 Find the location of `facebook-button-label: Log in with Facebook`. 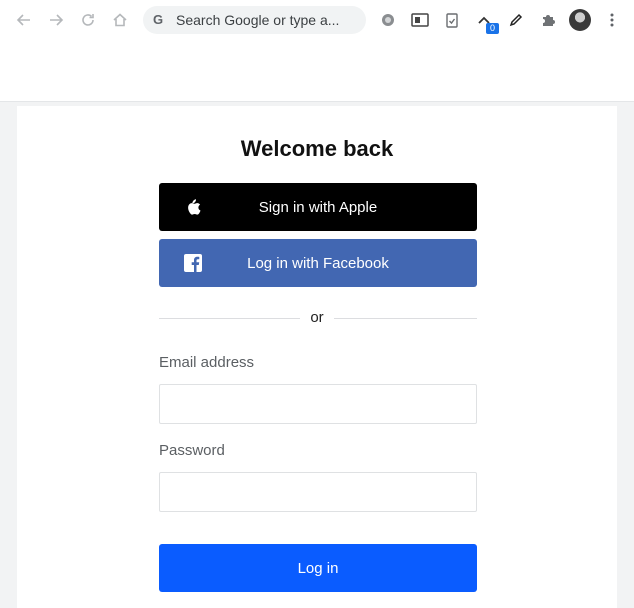

facebook-button-label: Log in with Facebook is located at coordinates (318, 263).